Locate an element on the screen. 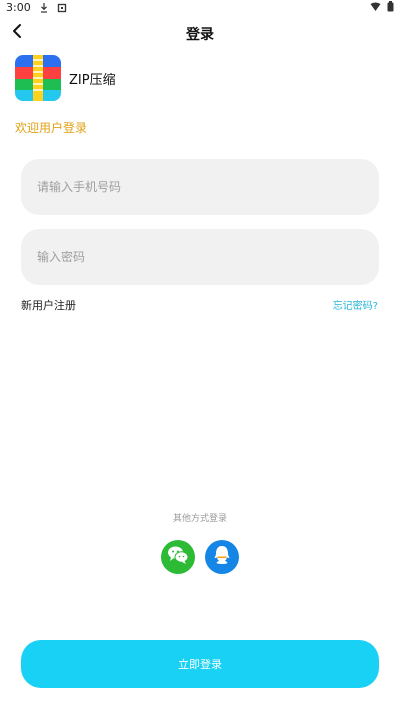  page-title: 登录 is located at coordinates (200, 35).